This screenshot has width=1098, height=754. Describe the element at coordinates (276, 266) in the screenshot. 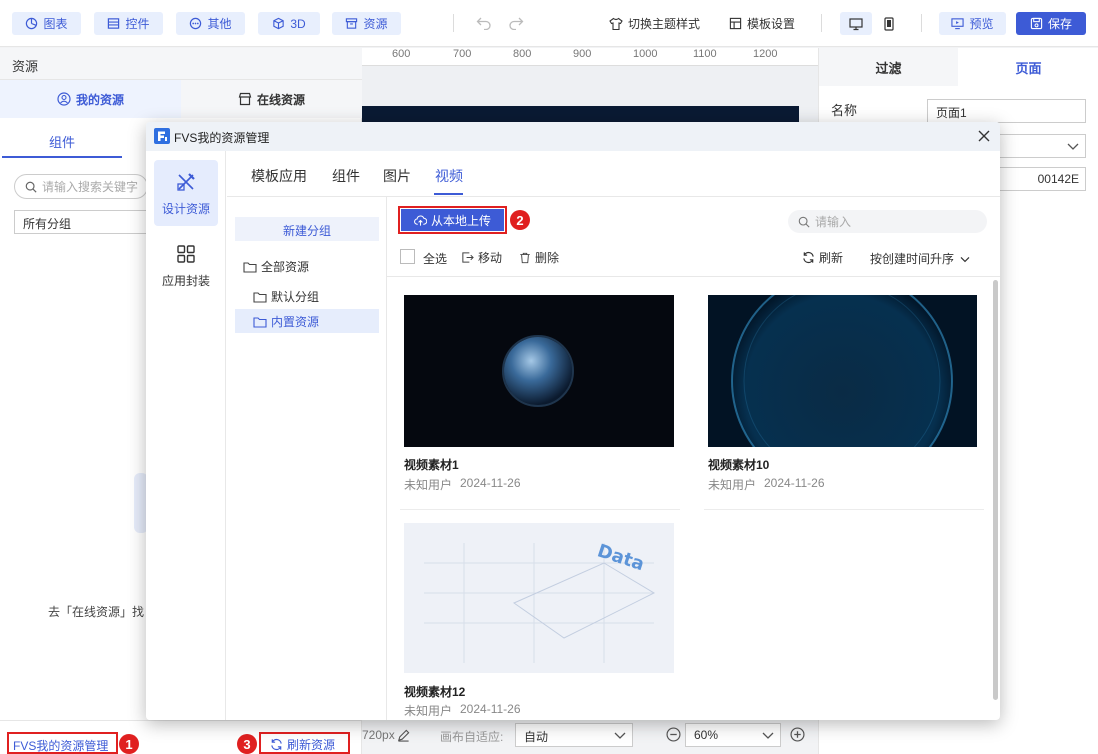

I see `tree-item-all: 全部资源` at that location.